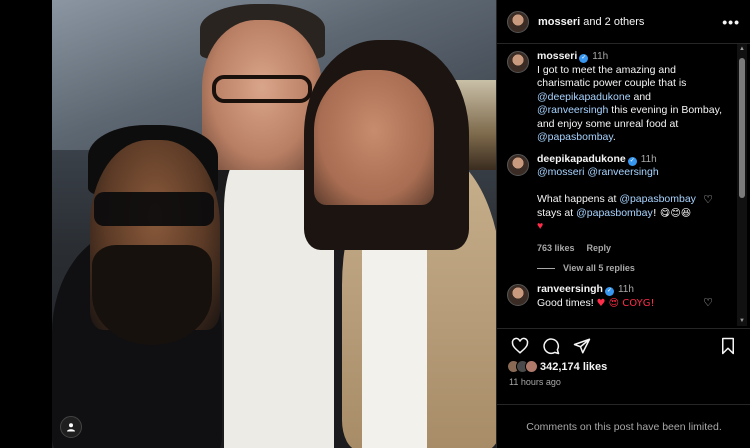 Image resolution: width=750 pixels, height=448 pixels. I want to click on reply-button: Reply, so click(599, 249).